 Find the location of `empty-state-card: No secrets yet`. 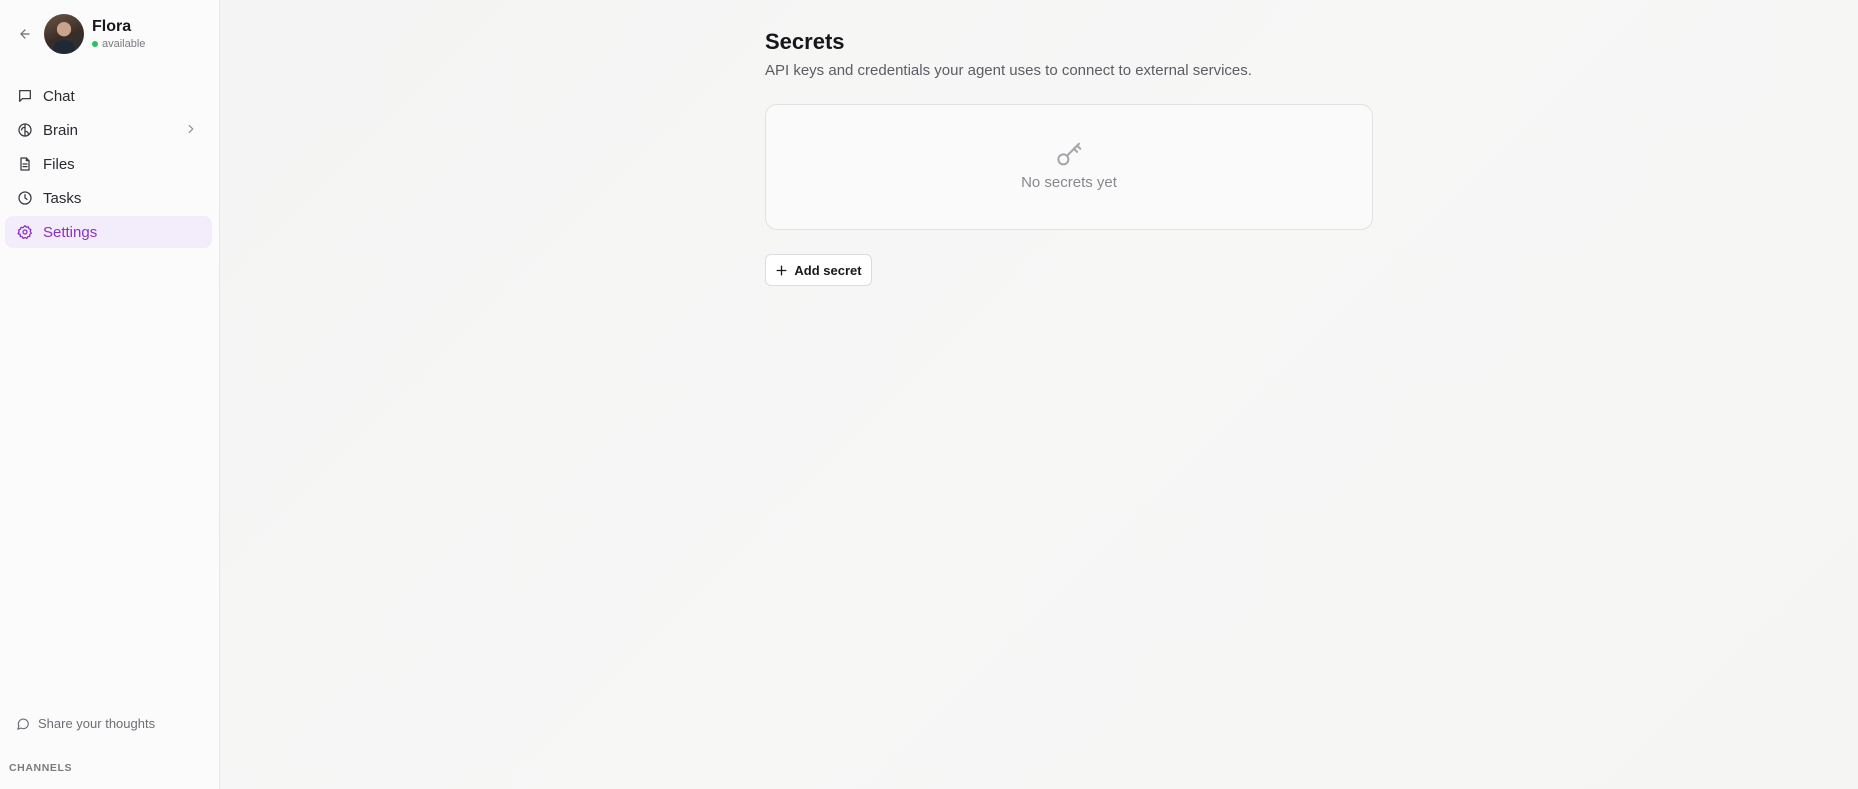

empty-state-card: No secrets yet is located at coordinates (1069, 167).